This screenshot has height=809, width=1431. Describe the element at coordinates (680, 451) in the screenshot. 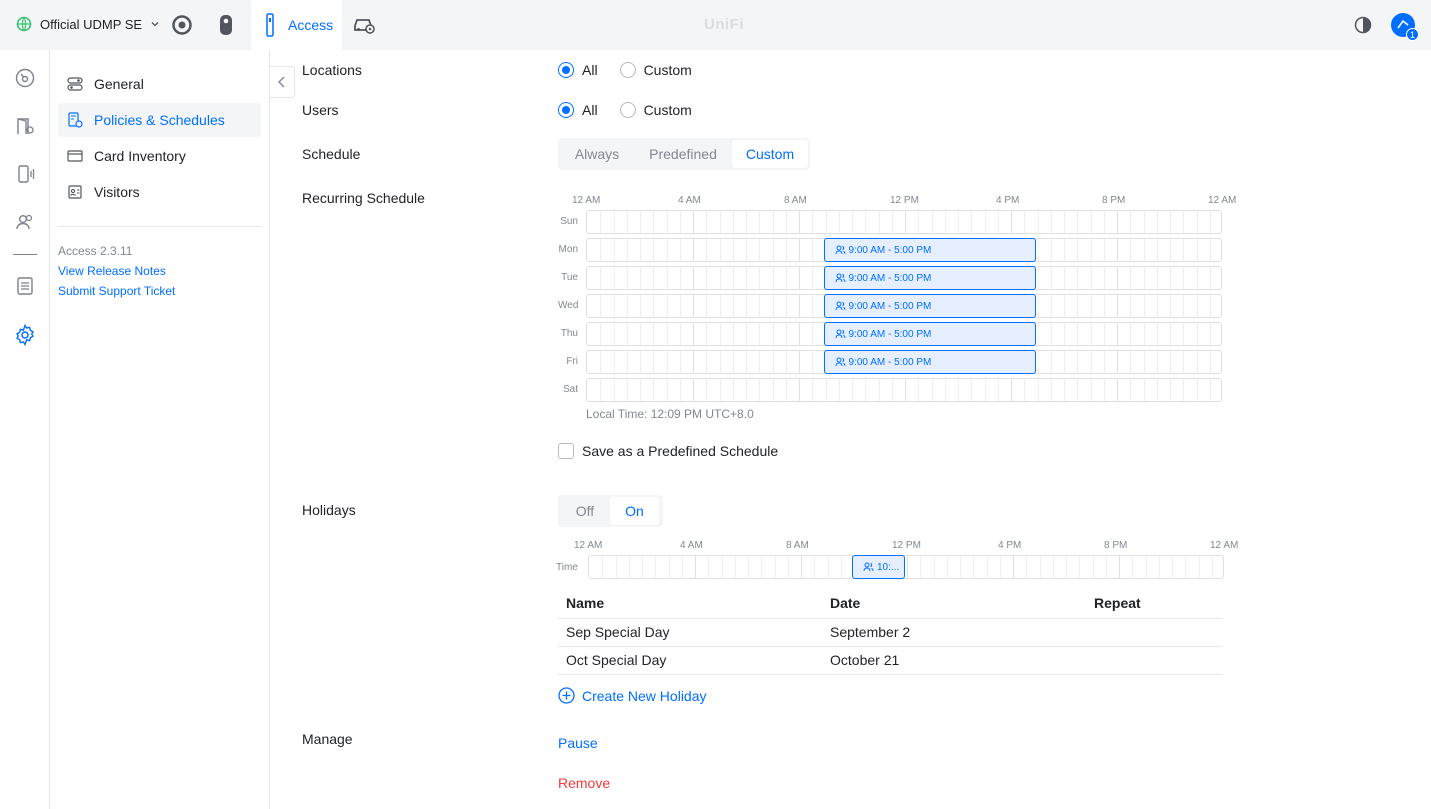

I see `save-predefined-label: Save as a Predefined Schedule` at that location.